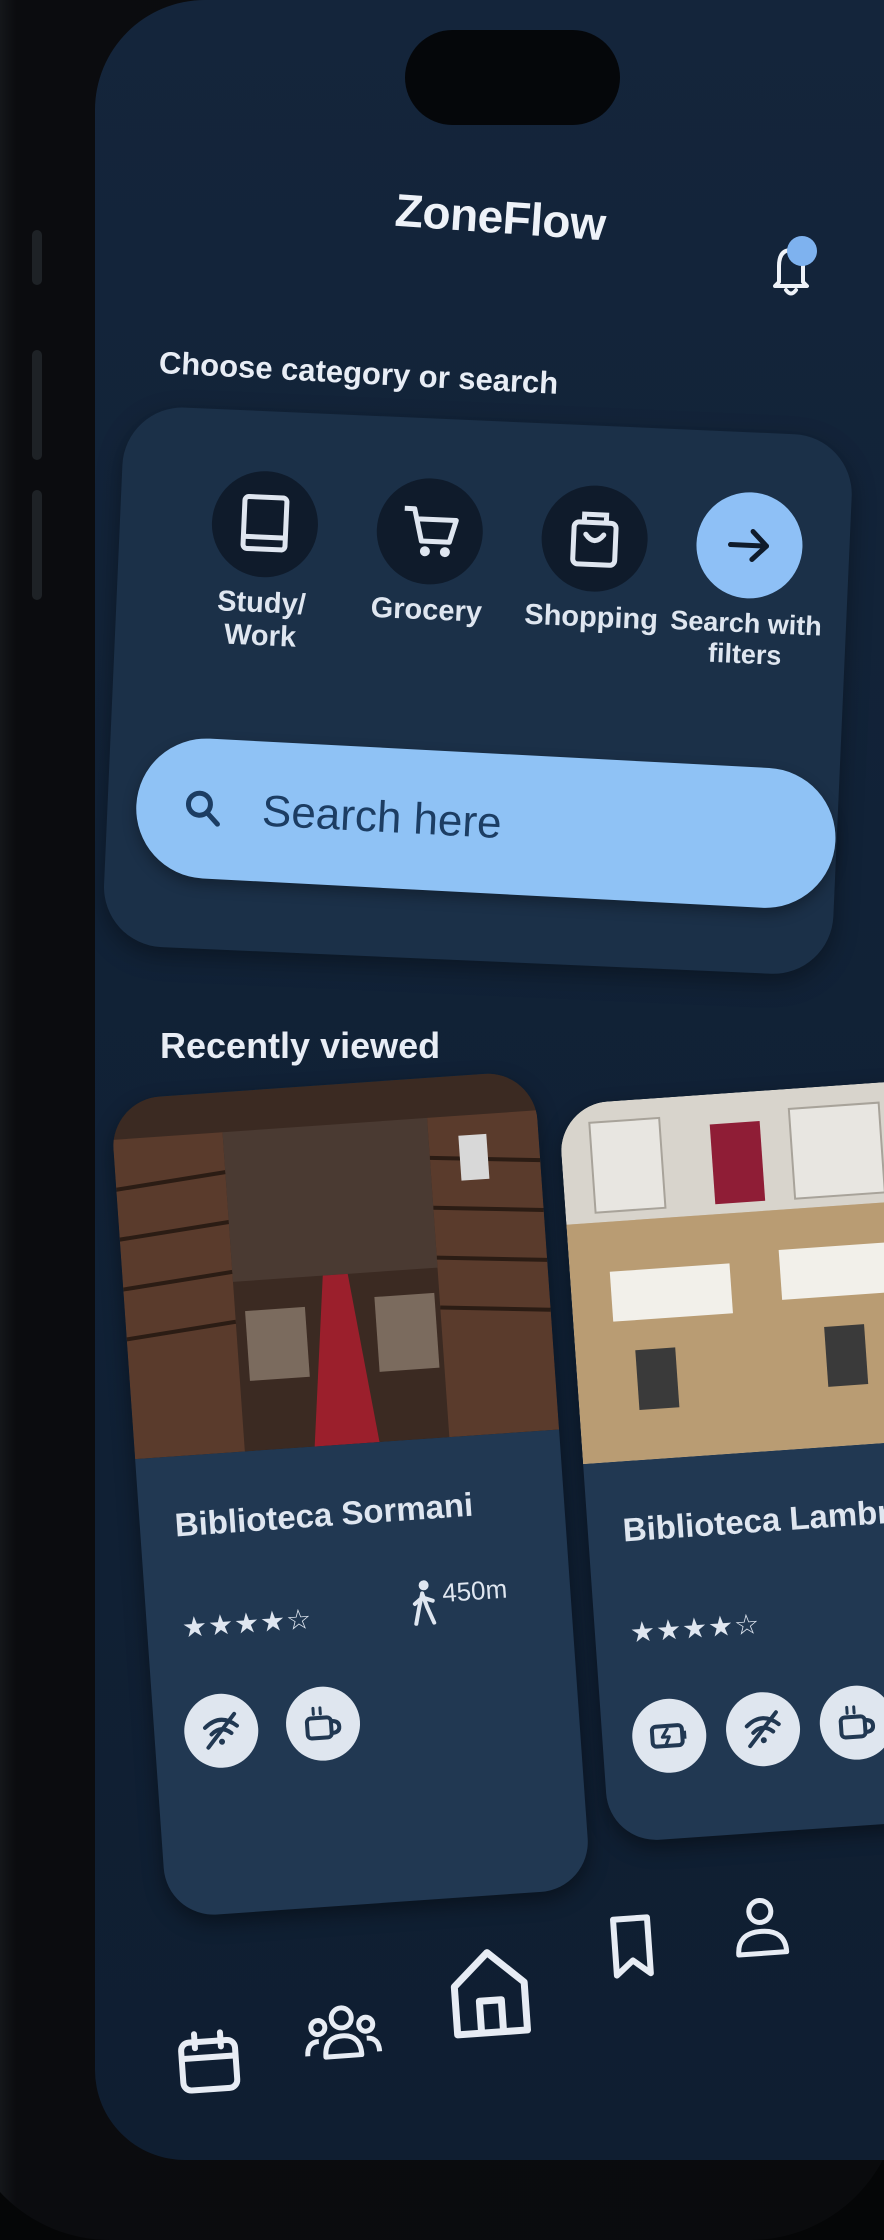 Image resolution: width=884 pixels, height=2240 pixels. I want to click on arrow-right-icon, so click(749, 545).